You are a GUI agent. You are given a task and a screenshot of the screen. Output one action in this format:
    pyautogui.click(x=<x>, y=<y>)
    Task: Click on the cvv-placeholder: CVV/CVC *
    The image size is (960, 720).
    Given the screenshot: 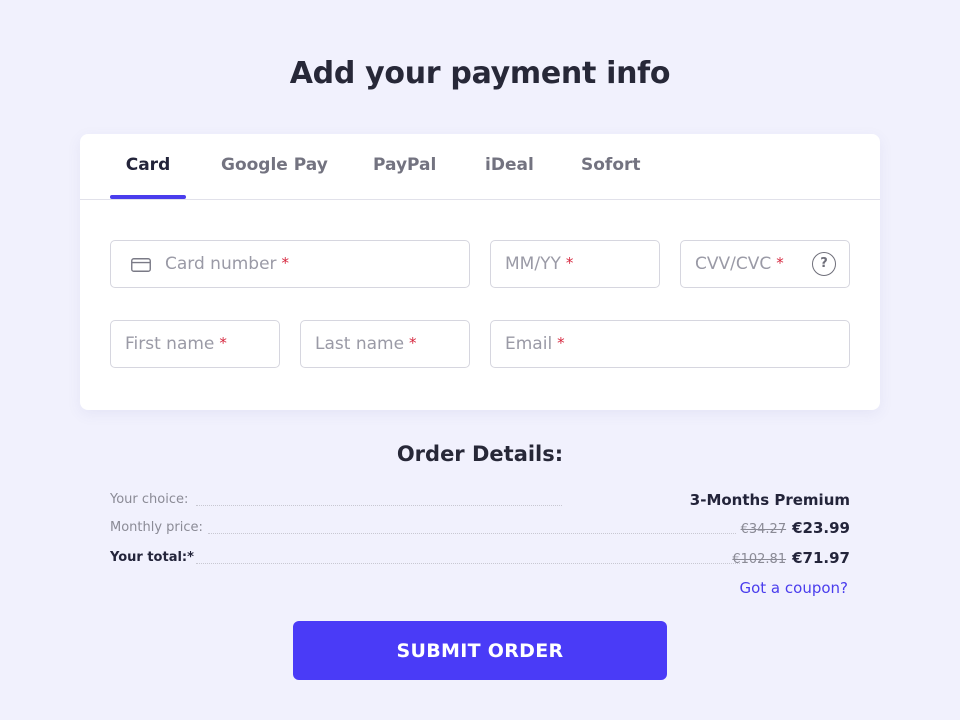 What is the action you would take?
    pyautogui.click(x=739, y=264)
    